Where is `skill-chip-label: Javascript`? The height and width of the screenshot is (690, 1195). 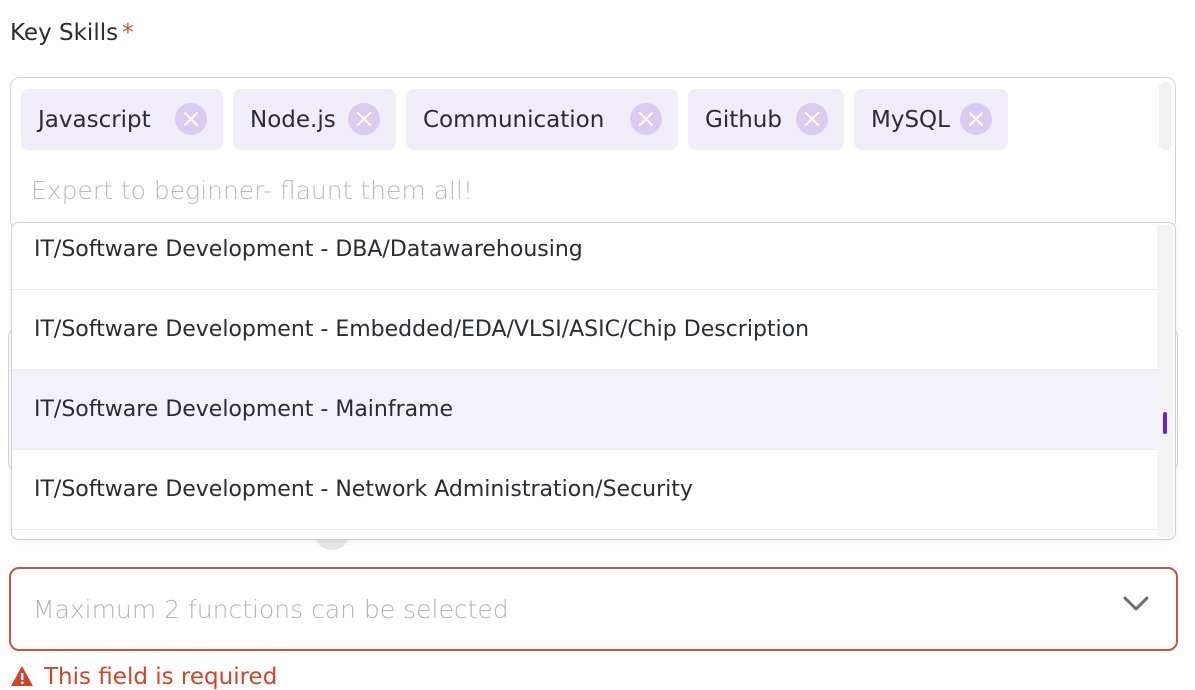
skill-chip-label: Javascript is located at coordinates (94, 119).